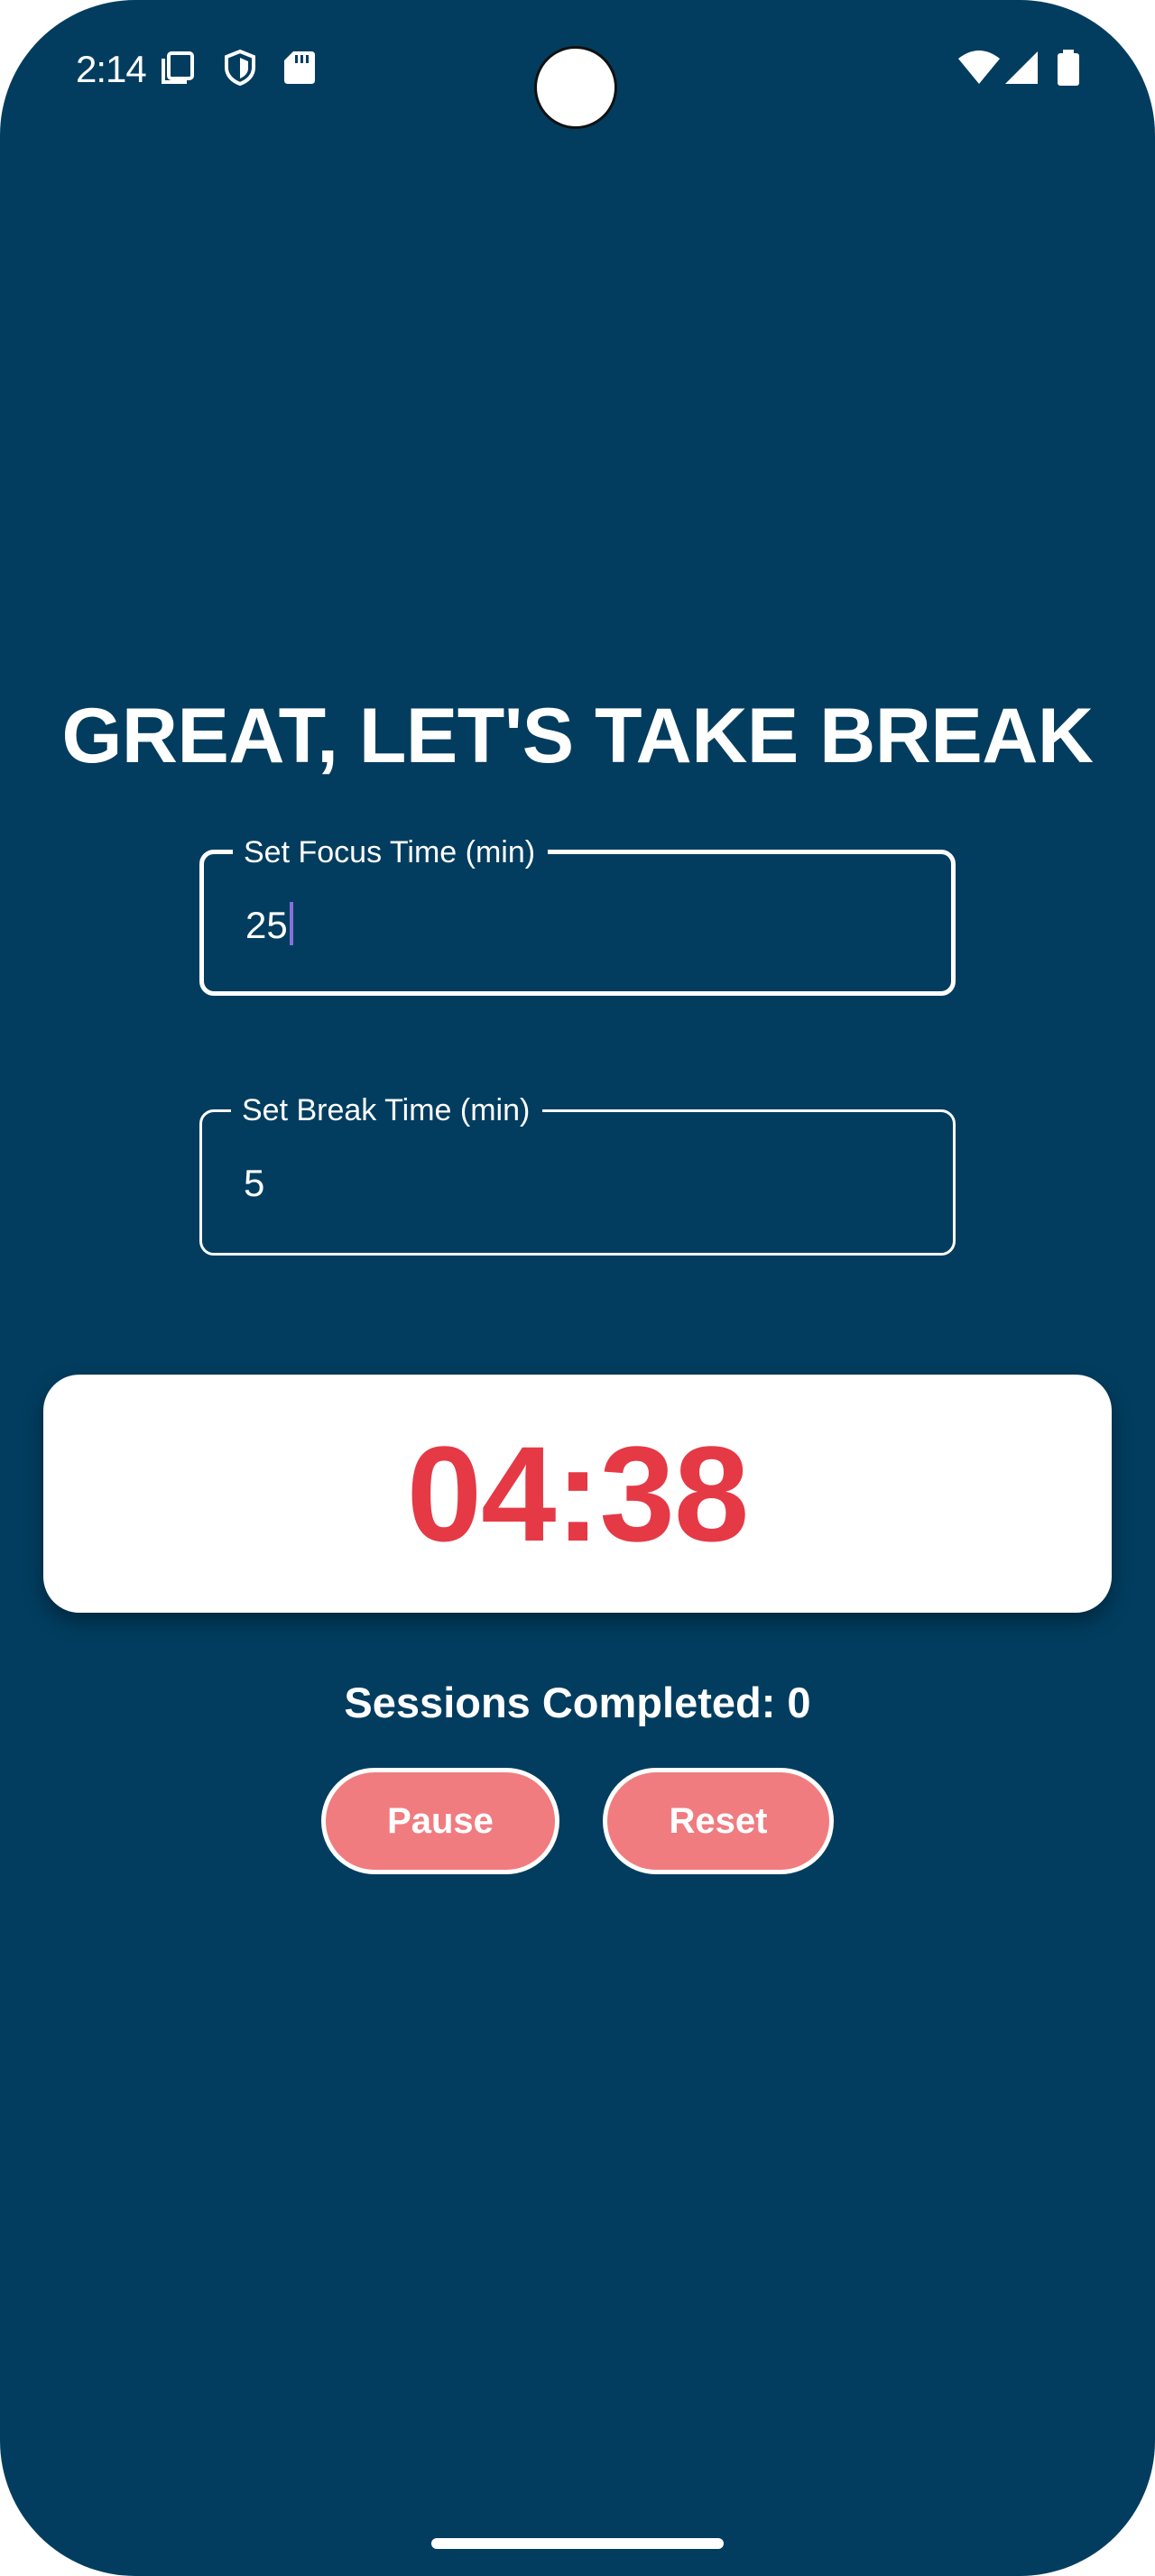 Image resolution: width=1155 pixels, height=2576 pixels. I want to click on focus-time-input: 25, so click(269, 925).